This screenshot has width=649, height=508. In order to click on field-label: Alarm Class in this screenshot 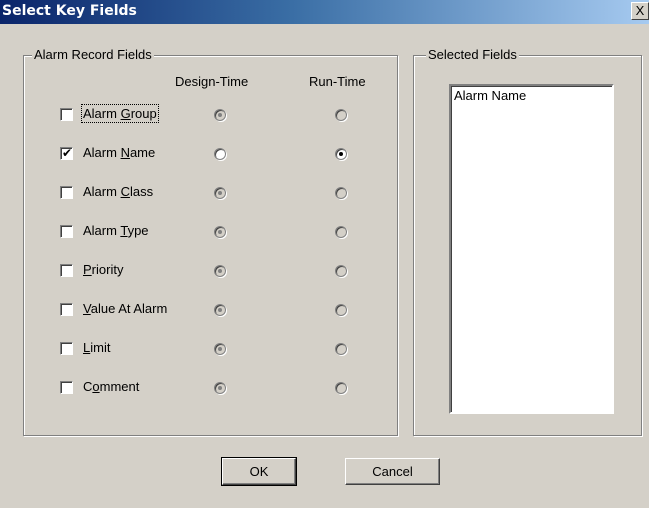, I will do `click(118, 191)`.